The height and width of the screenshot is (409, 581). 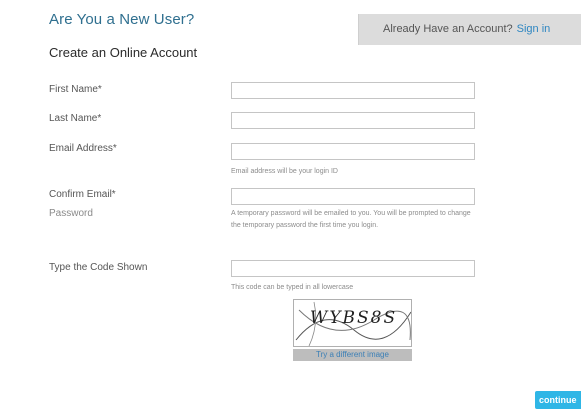 I want to click on email-input, so click(x=353, y=151).